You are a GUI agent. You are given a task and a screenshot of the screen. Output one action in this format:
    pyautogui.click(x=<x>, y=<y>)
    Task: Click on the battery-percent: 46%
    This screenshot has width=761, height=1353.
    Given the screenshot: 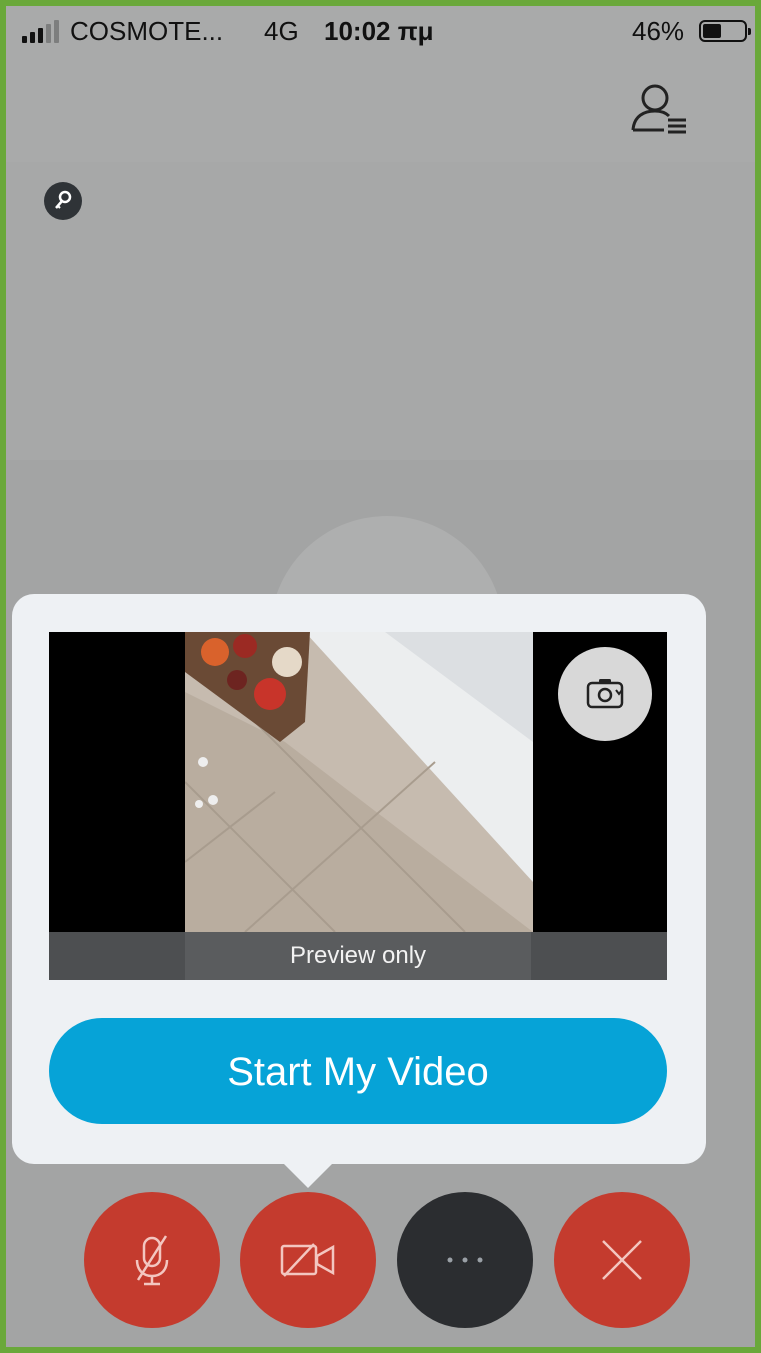 What is the action you would take?
    pyautogui.click(x=658, y=31)
    